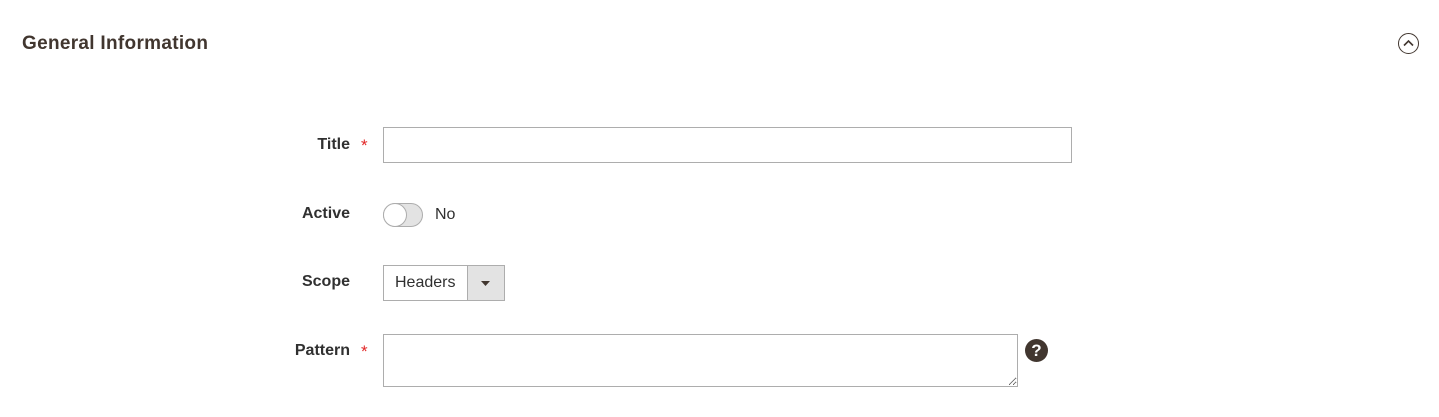 This screenshot has width=1439, height=417. I want to click on pattern-required-mark: *, so click(364, 351).